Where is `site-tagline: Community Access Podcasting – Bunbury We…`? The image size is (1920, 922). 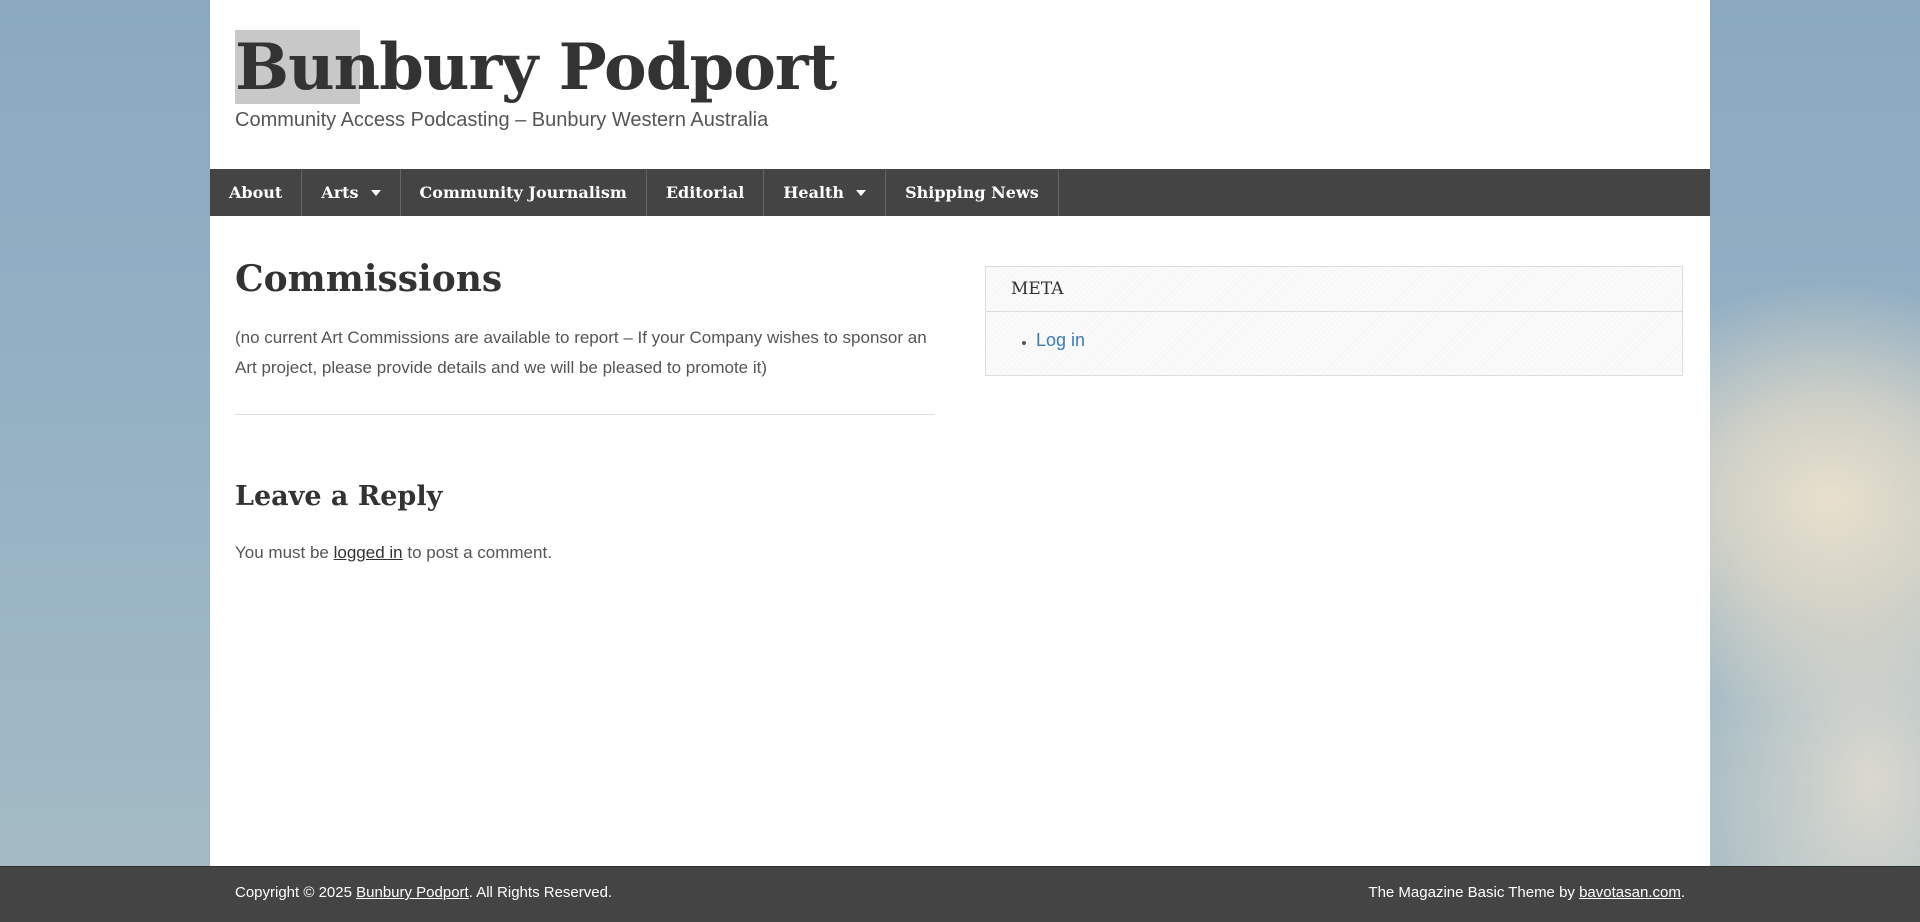
site-tagline: Community Access Podcasting – Bunbury We… is located at coordinates (502, 120).